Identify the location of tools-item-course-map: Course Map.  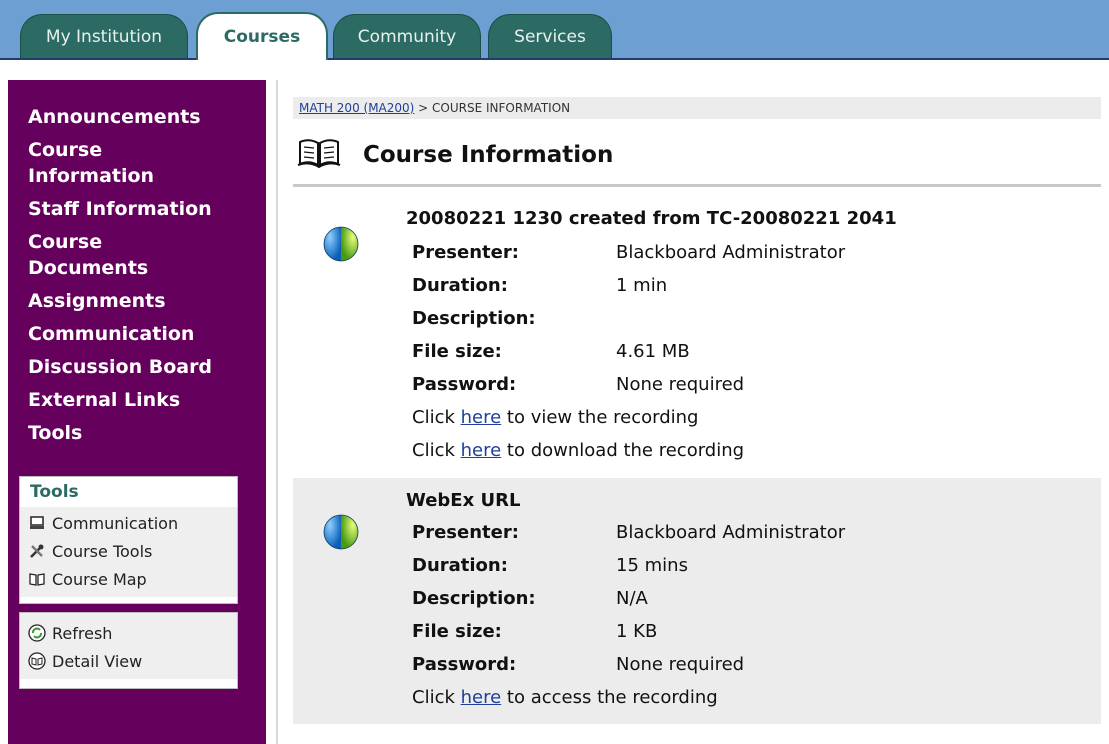
(128, 579).